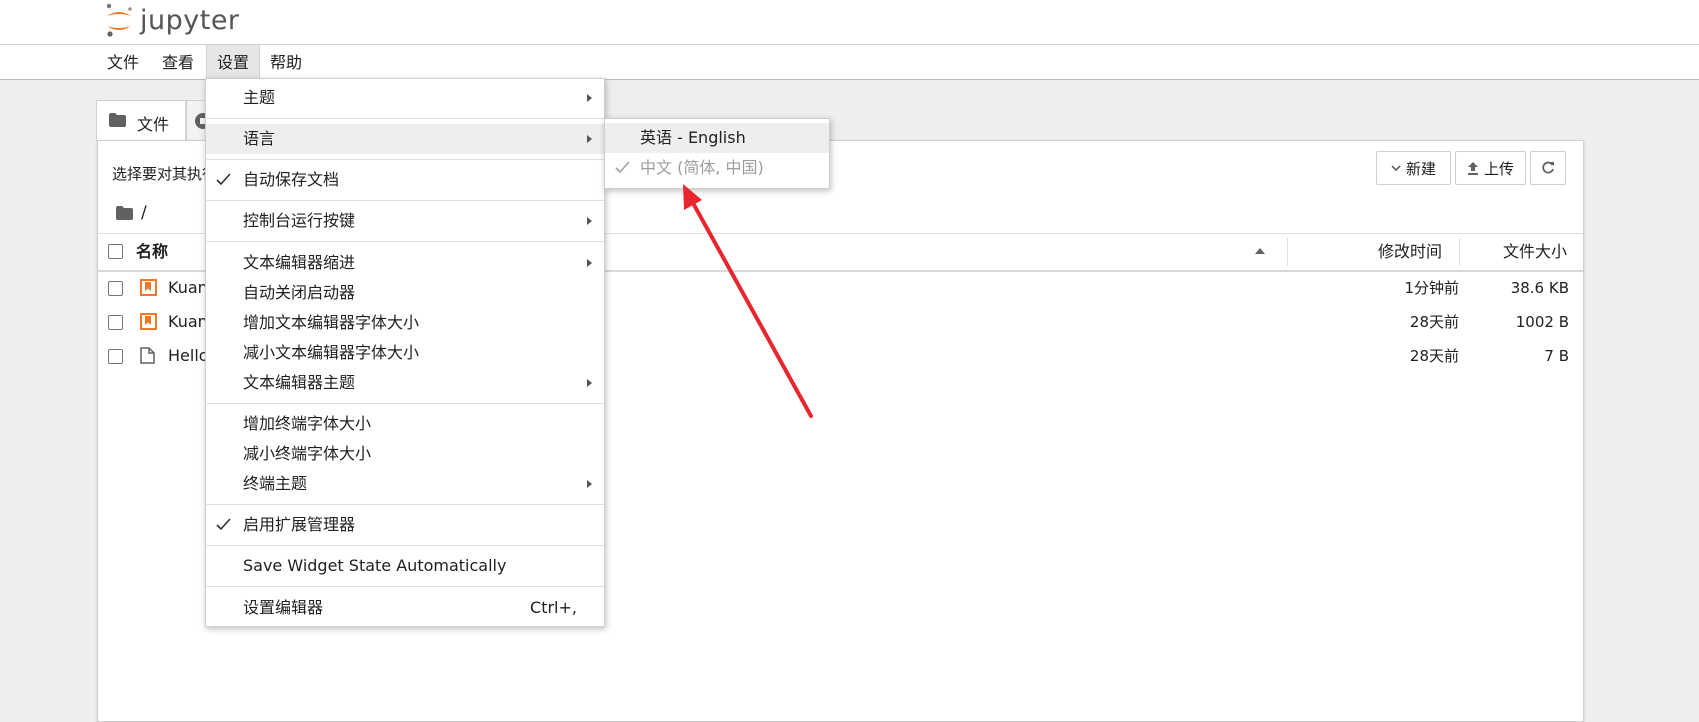 The image size is (1699, 722). I want to click on file-name: Hello, so click(188, 356).